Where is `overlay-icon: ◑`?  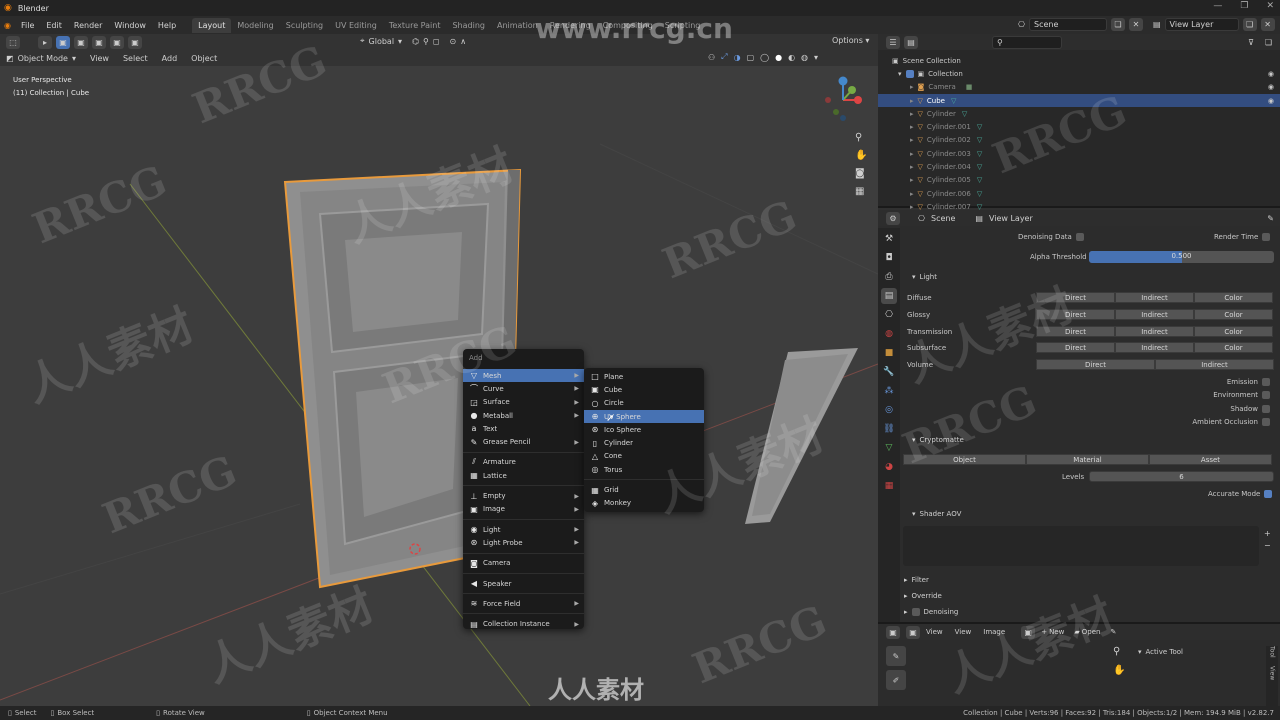 overlay-icon: ◑ is located at coordinates (737, 57).